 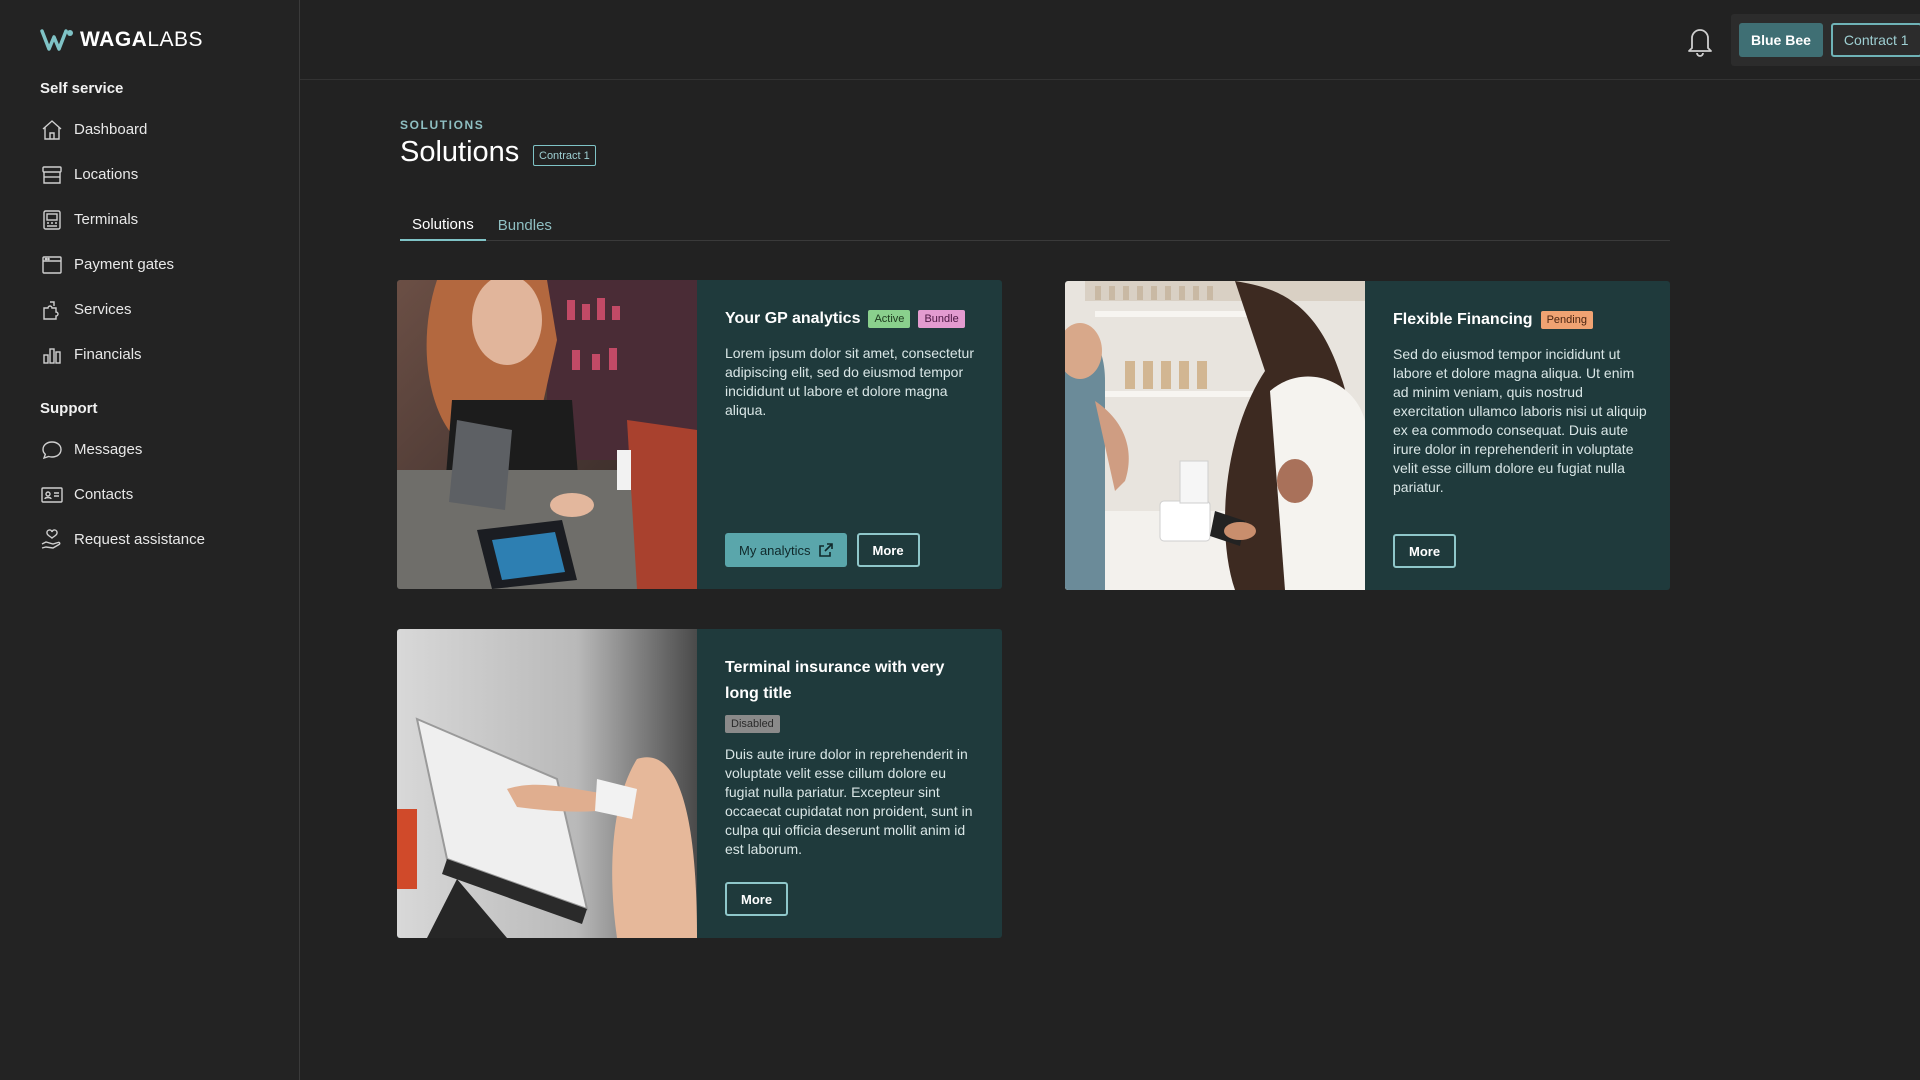 I want to click on brand-logo: WAGALABS, so click(x=121, y=40).